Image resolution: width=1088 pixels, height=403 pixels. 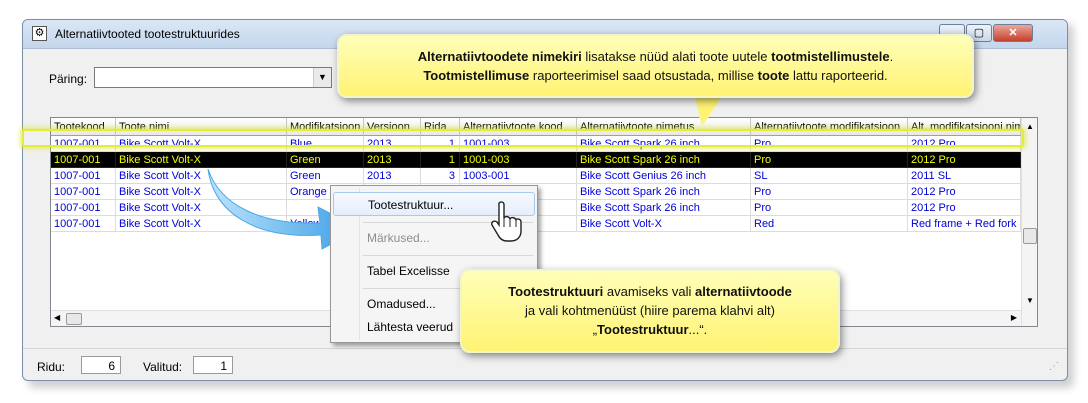 I want to click on callout-top-text-2: ., so click(x=891, y=56).